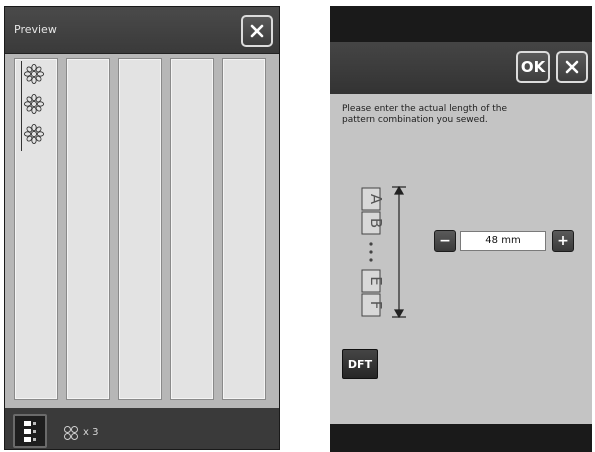 The image size is (595, 452). I want to click on ok-button: OK, so click(533, 67).